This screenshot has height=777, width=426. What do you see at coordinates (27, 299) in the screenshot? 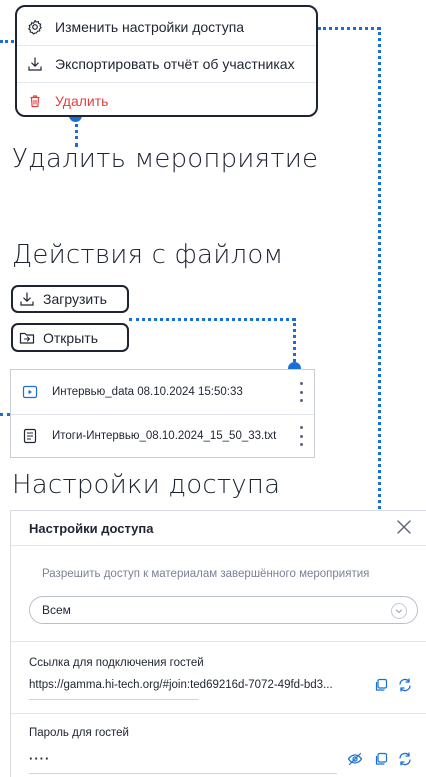
I see `upload-icon` at bounding box center [27, 299].